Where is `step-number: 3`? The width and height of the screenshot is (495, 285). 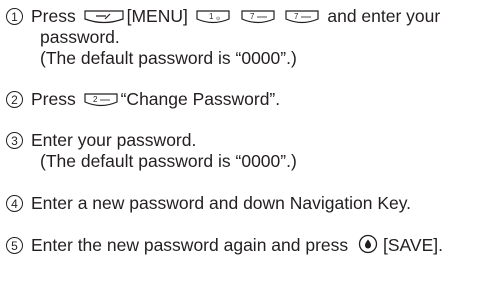
step-number: 3 is located at coordinates (14, 140).